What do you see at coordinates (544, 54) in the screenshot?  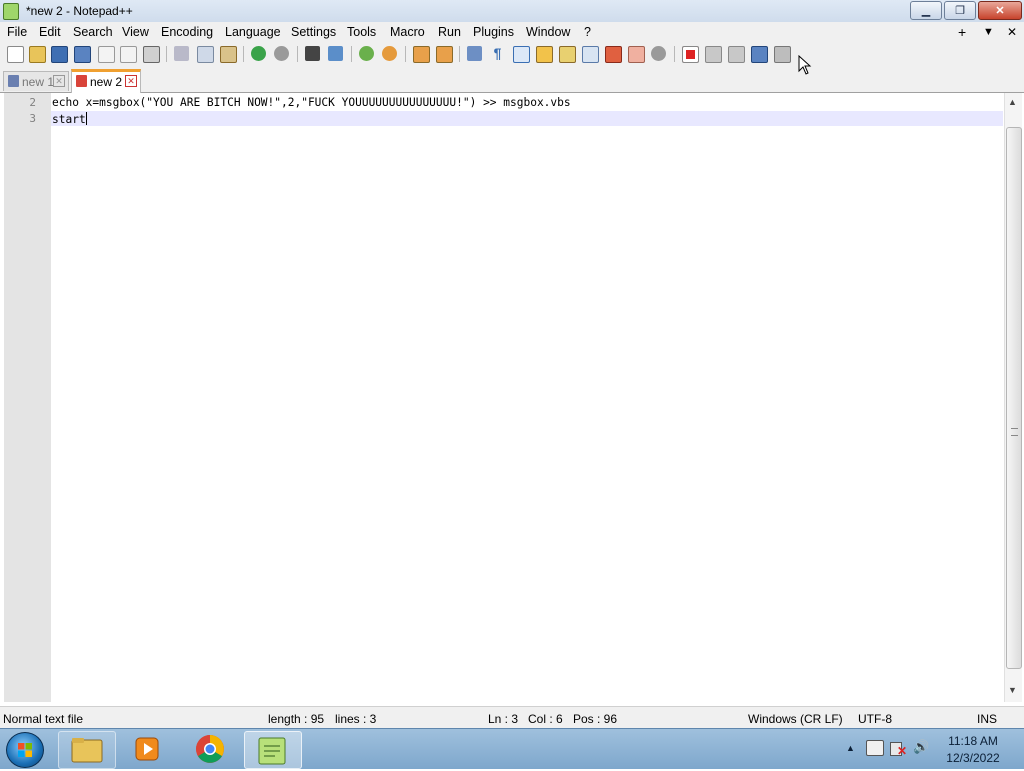 I see `user-defined-language-icon` at bounding box center [544, 54].